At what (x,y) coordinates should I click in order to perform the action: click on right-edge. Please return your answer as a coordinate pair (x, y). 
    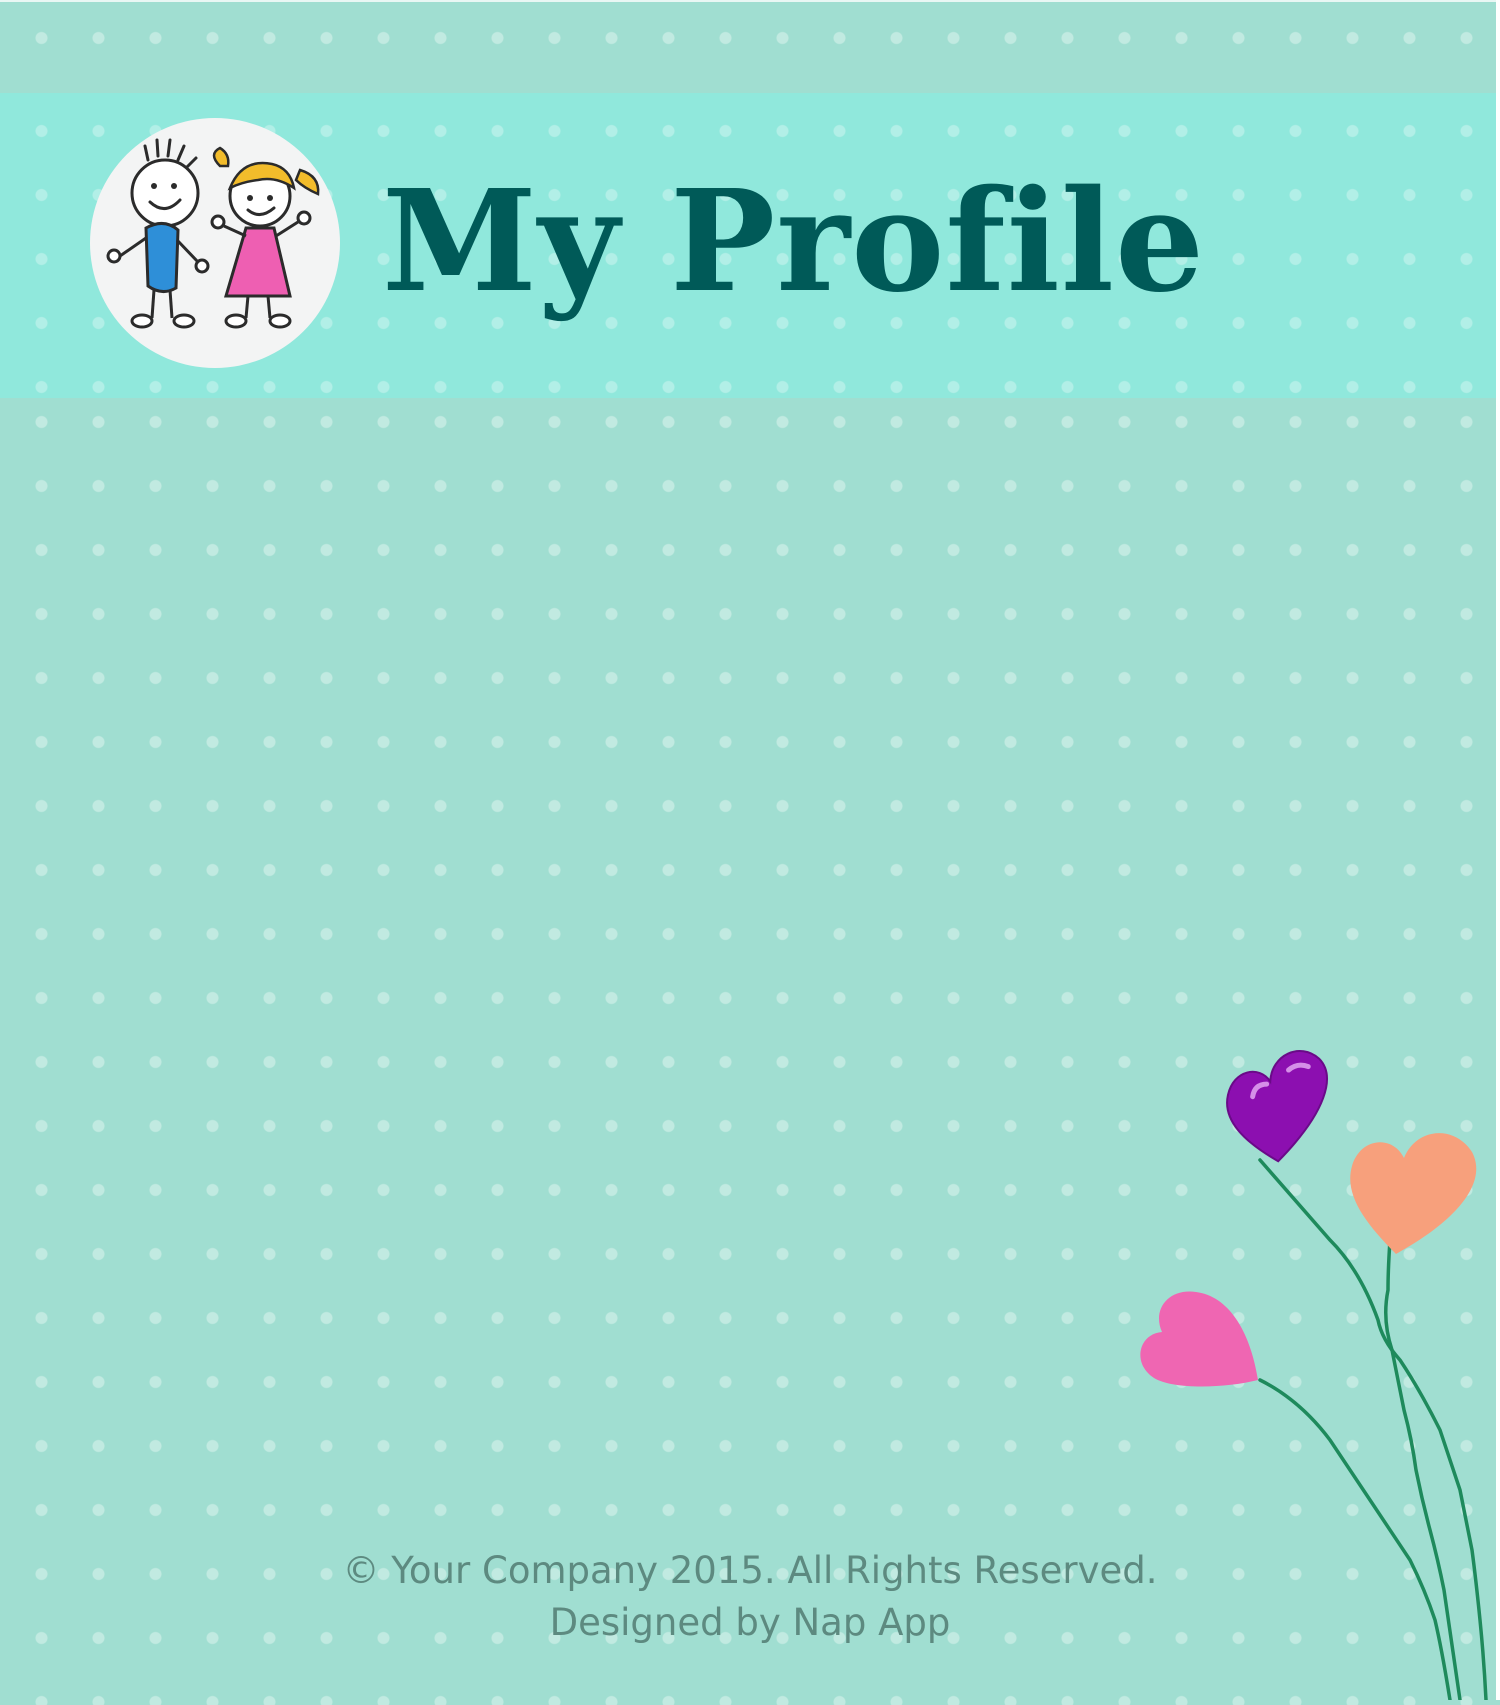
    Looking at the image, I should click on (1498, 850).